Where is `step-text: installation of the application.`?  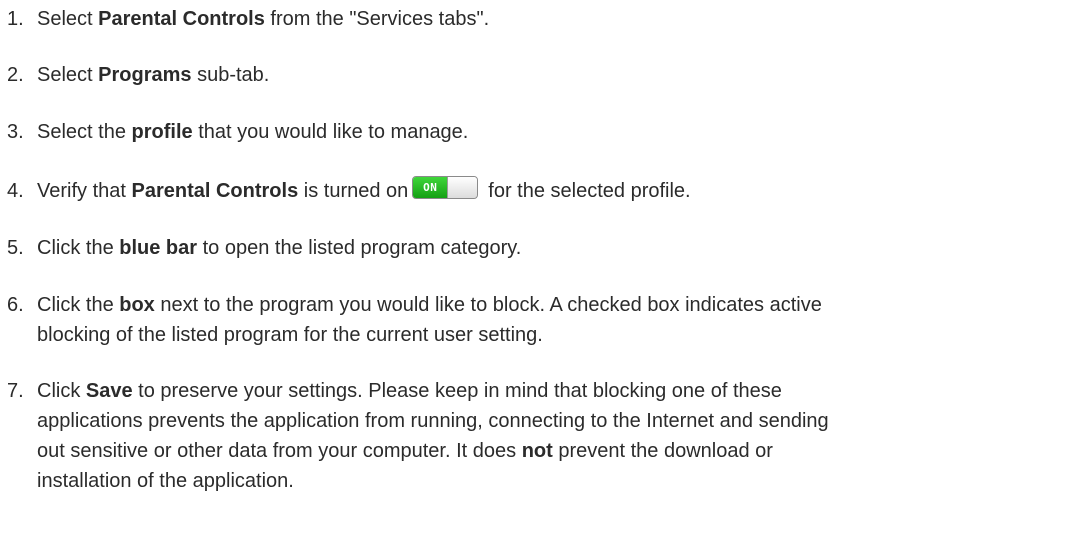
step-text: installation of the application. is located at coordinates (165, 481).